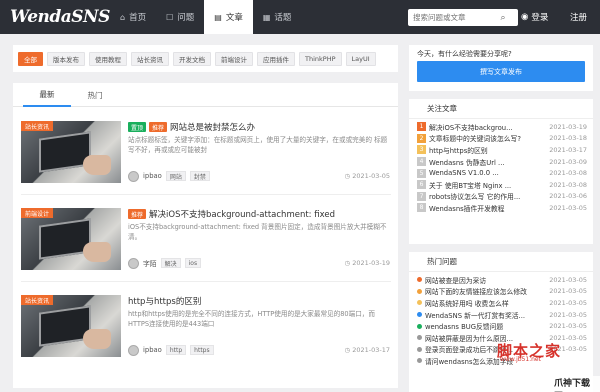  I want to click on article-title-row: http与https的区别, so click(164, 301).